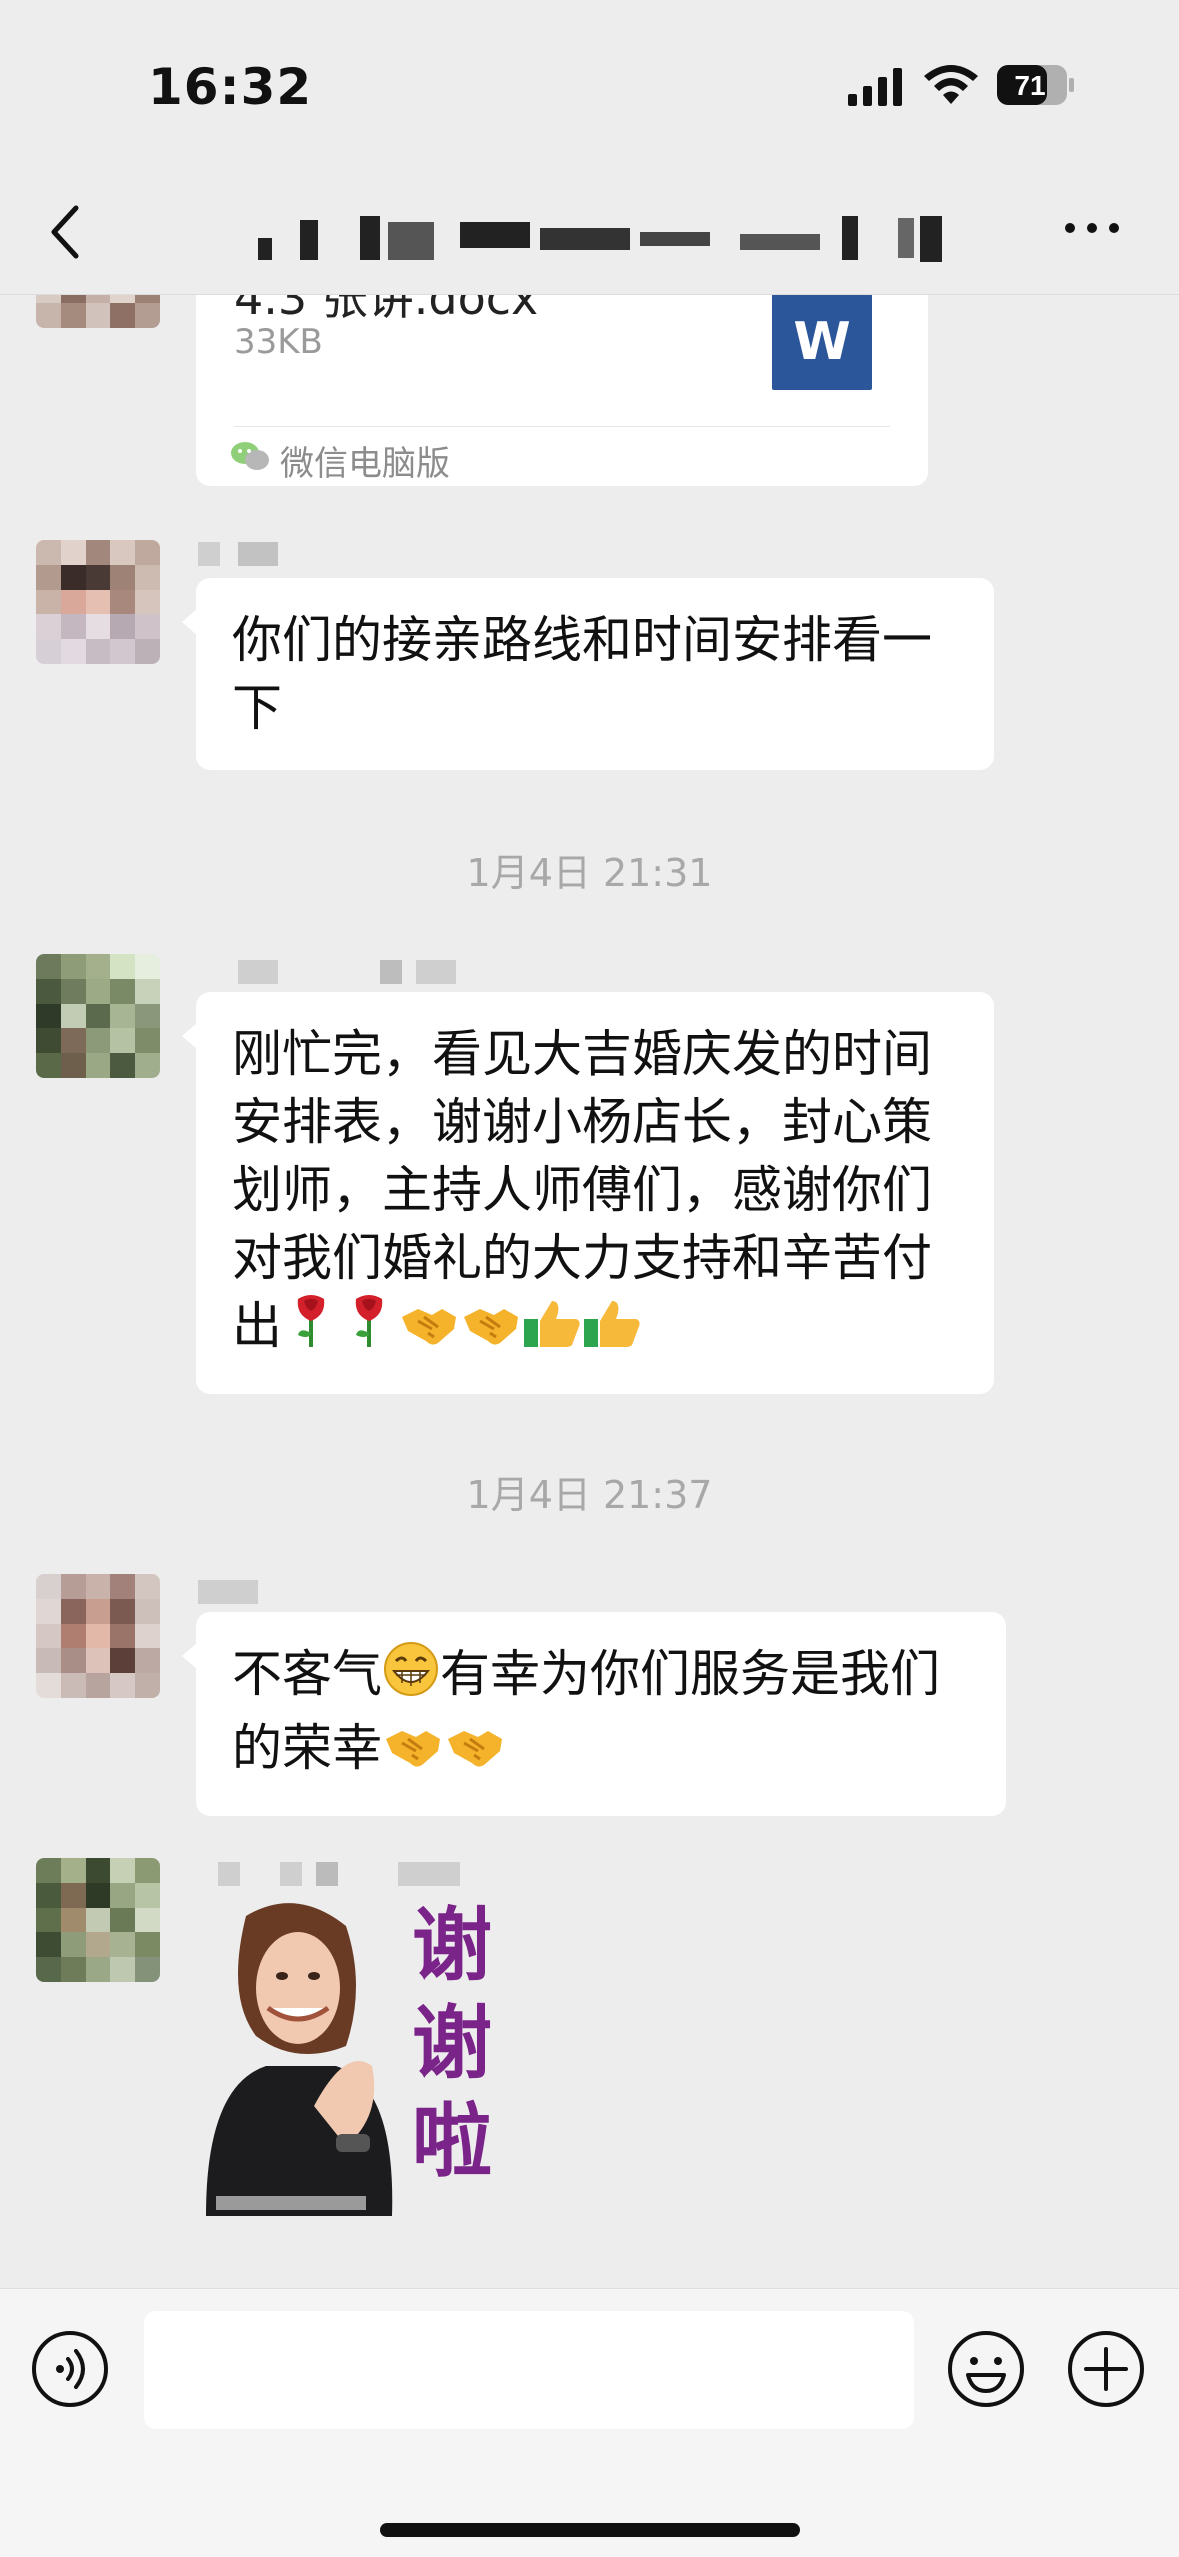  What do you see at coordinates (562, 426) in the screenshot?
I see `file-divider` at bounding box center [562, 426].